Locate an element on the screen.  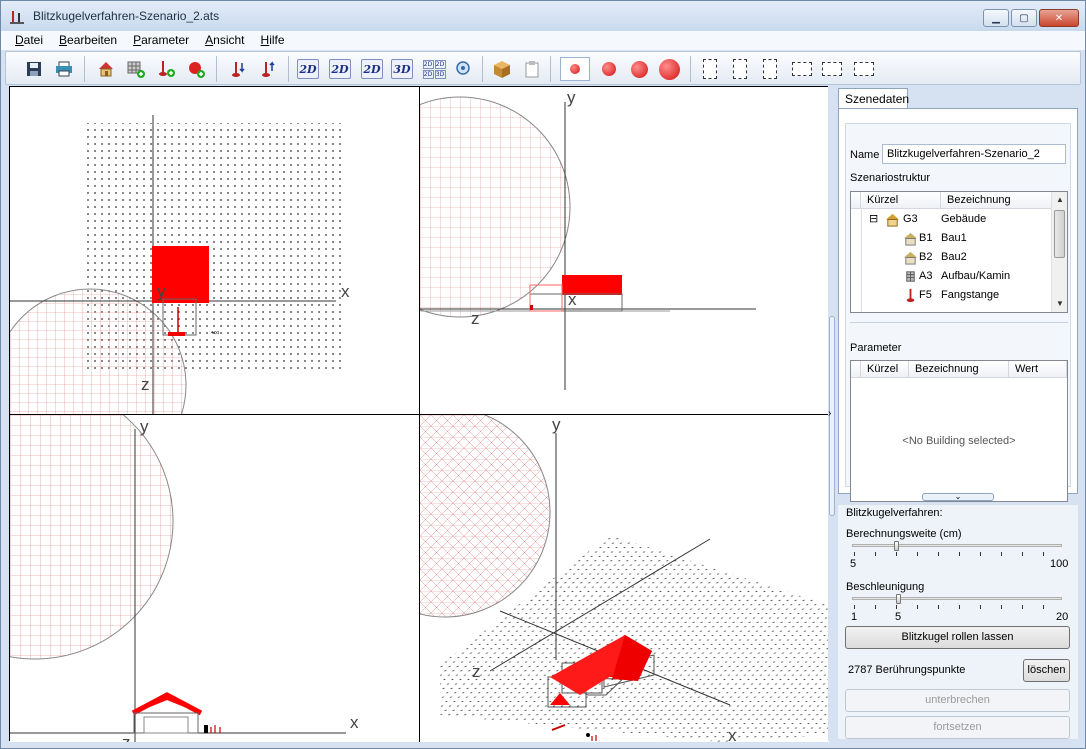
accel-slider is located at coordinates (957, 601).